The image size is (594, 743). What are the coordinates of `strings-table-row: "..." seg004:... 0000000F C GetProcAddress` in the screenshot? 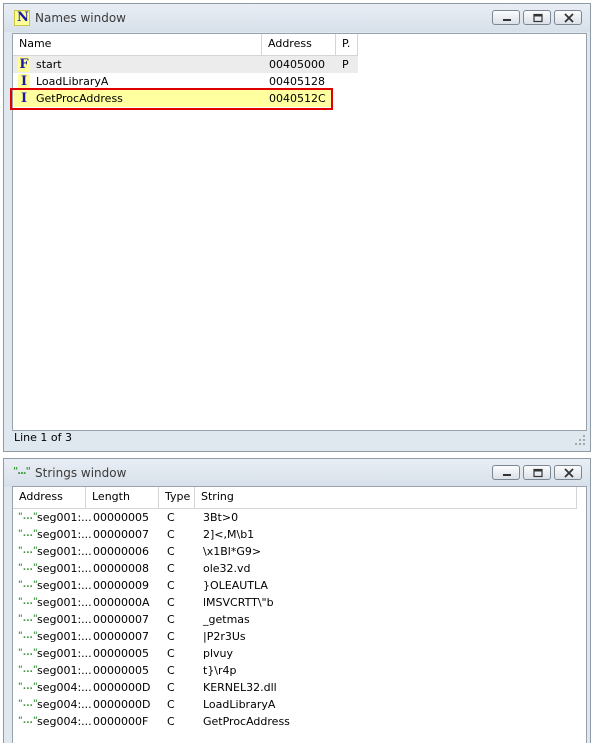 It's located at (299, 721).